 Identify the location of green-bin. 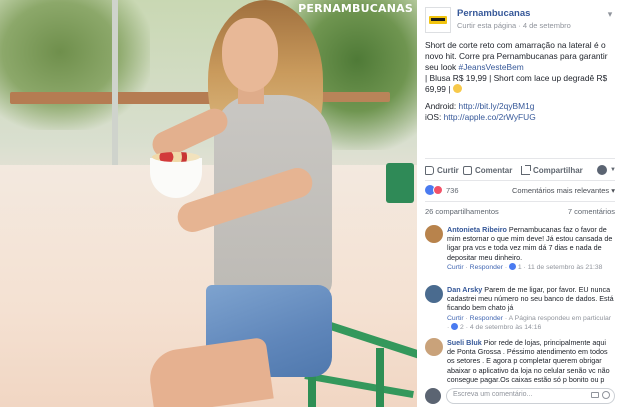
(400, 183).